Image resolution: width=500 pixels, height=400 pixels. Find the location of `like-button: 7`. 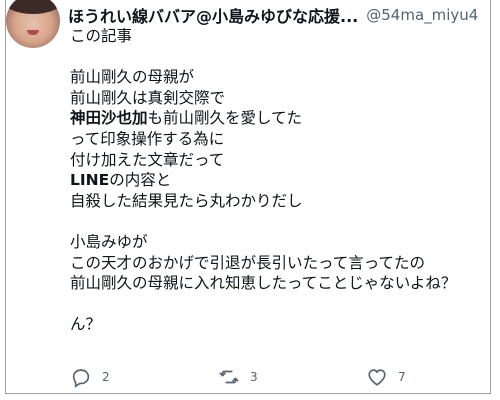

like-button: 7 is located at coordinates (386, 377).